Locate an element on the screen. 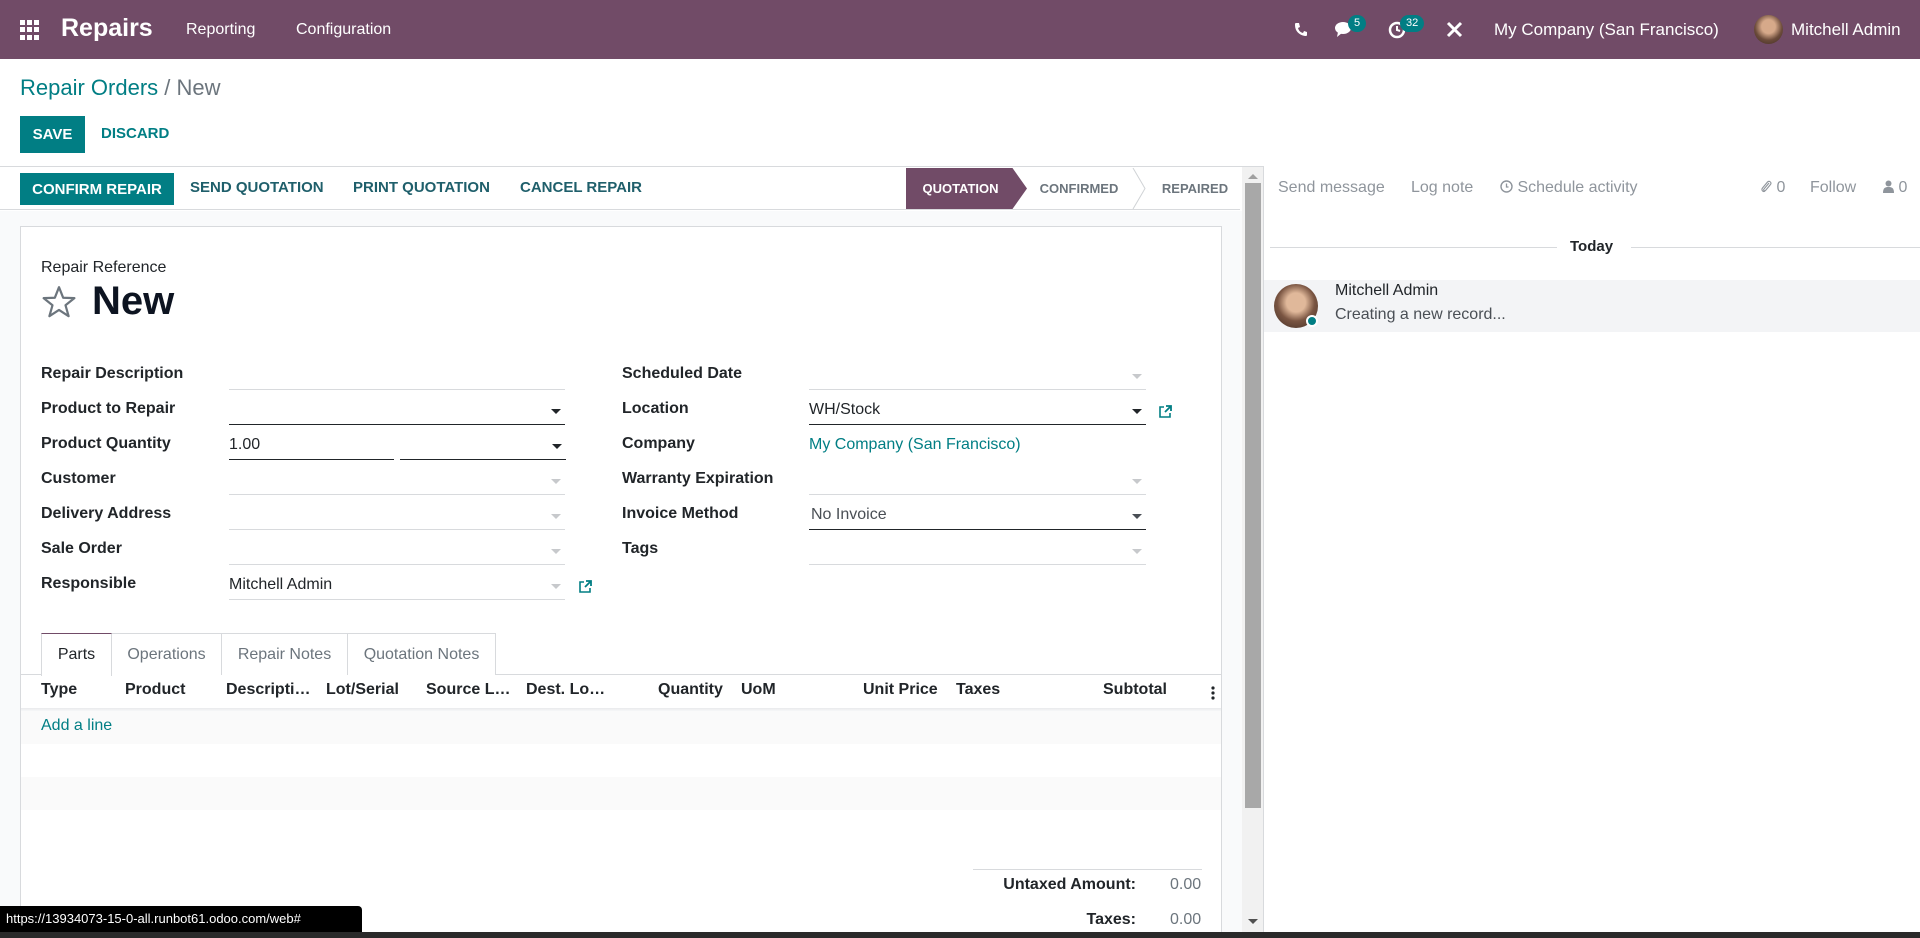 The image size is (1920, 938). invoice-method-value: No Invoice is located at coordinates (849, 514).